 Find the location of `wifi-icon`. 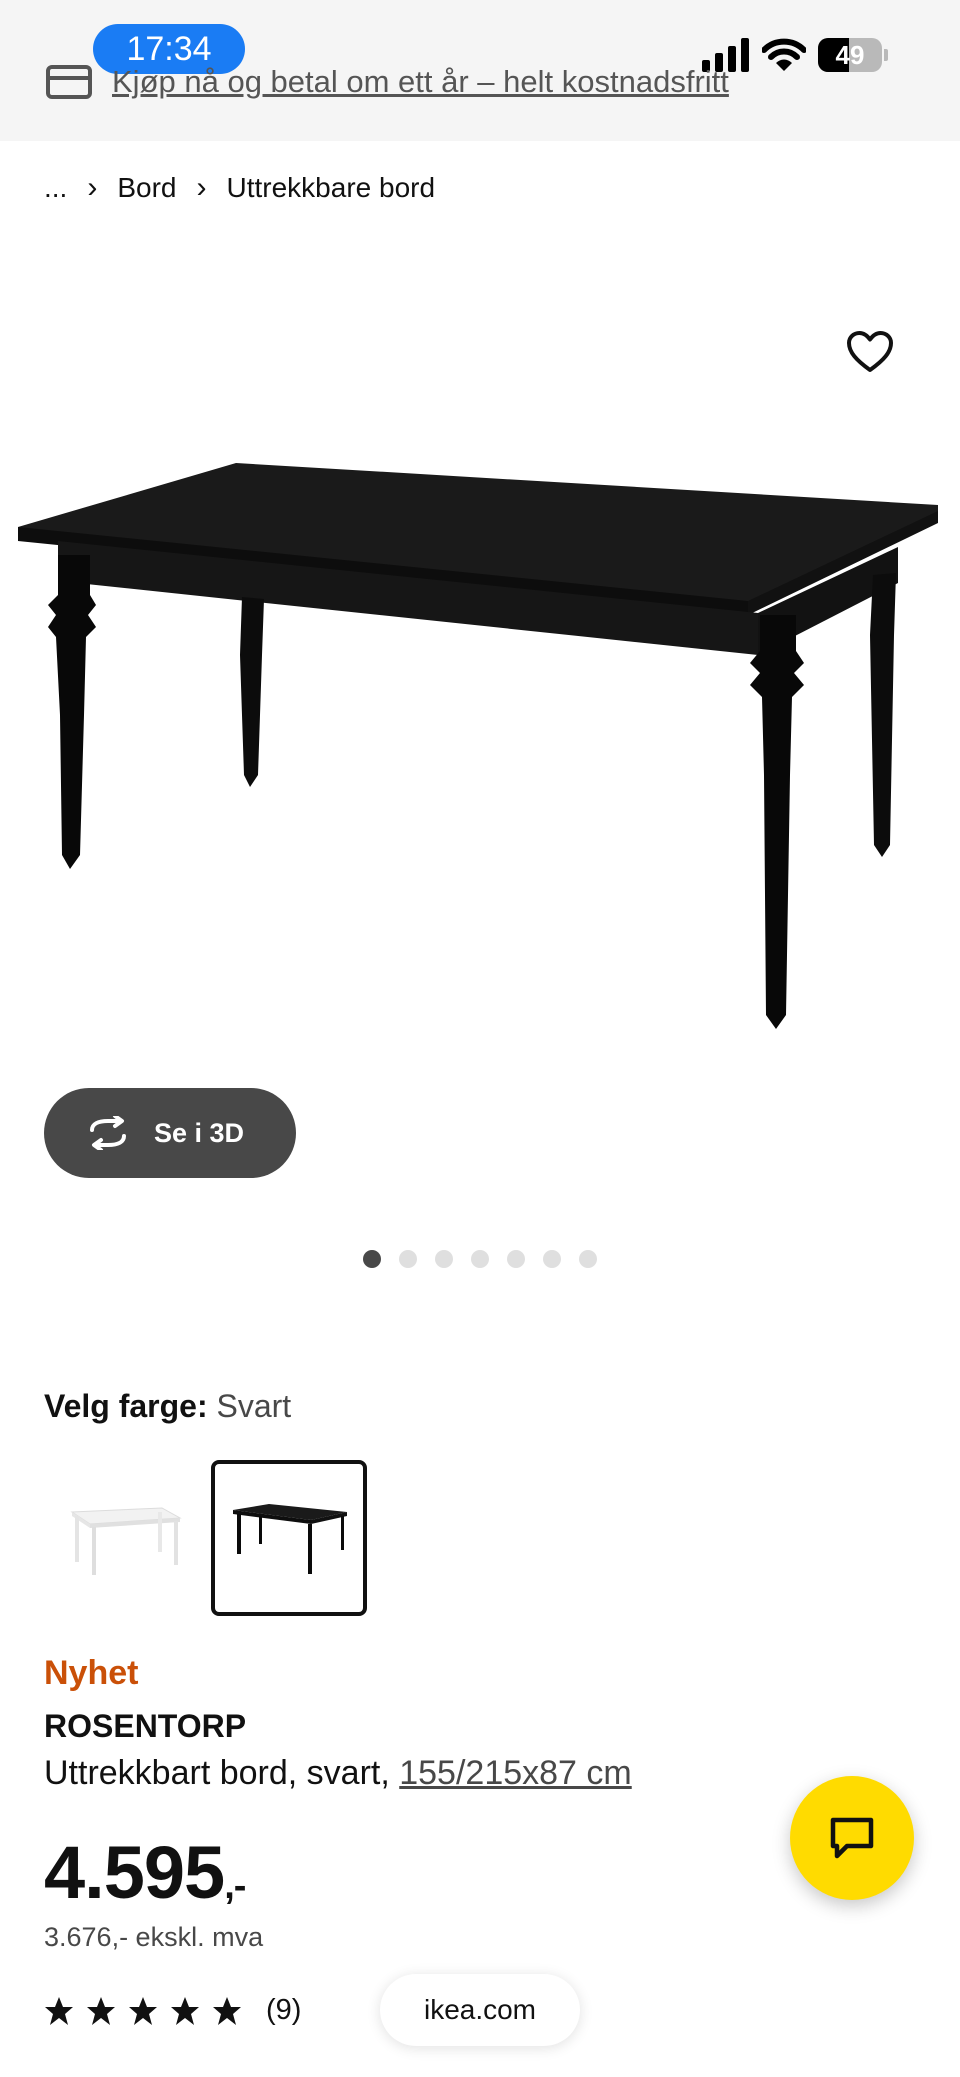

wifi-icon is located at coordinates (784, 54).